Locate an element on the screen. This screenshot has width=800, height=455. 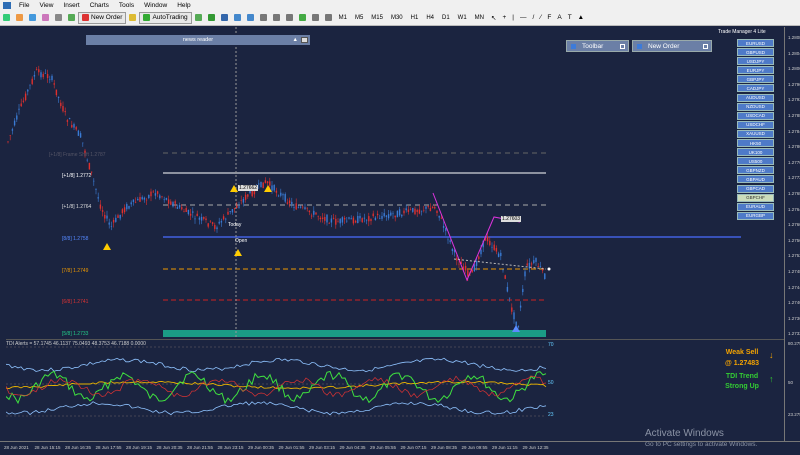
timeframe-h4: H4 is located at coordinates (430, 18).